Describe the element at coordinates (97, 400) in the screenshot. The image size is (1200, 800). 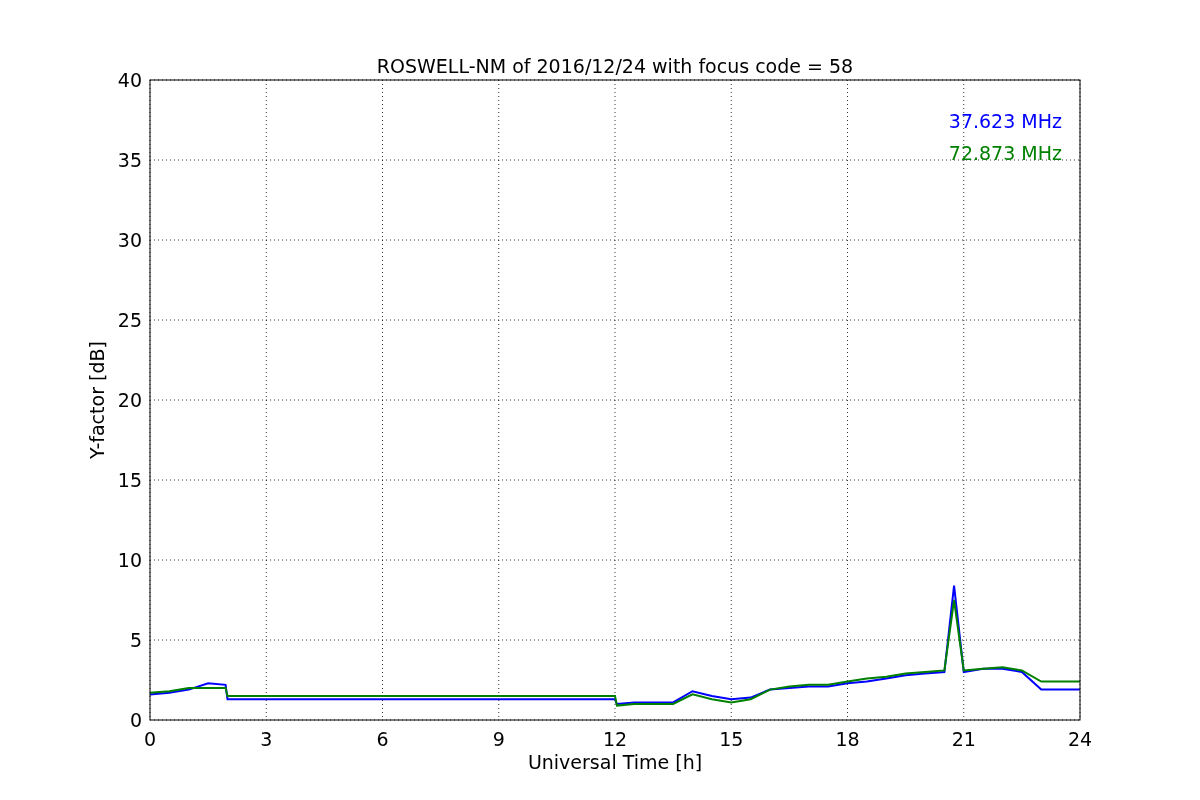
I see `y-axis-label: Y-factor [dB]` at that location.